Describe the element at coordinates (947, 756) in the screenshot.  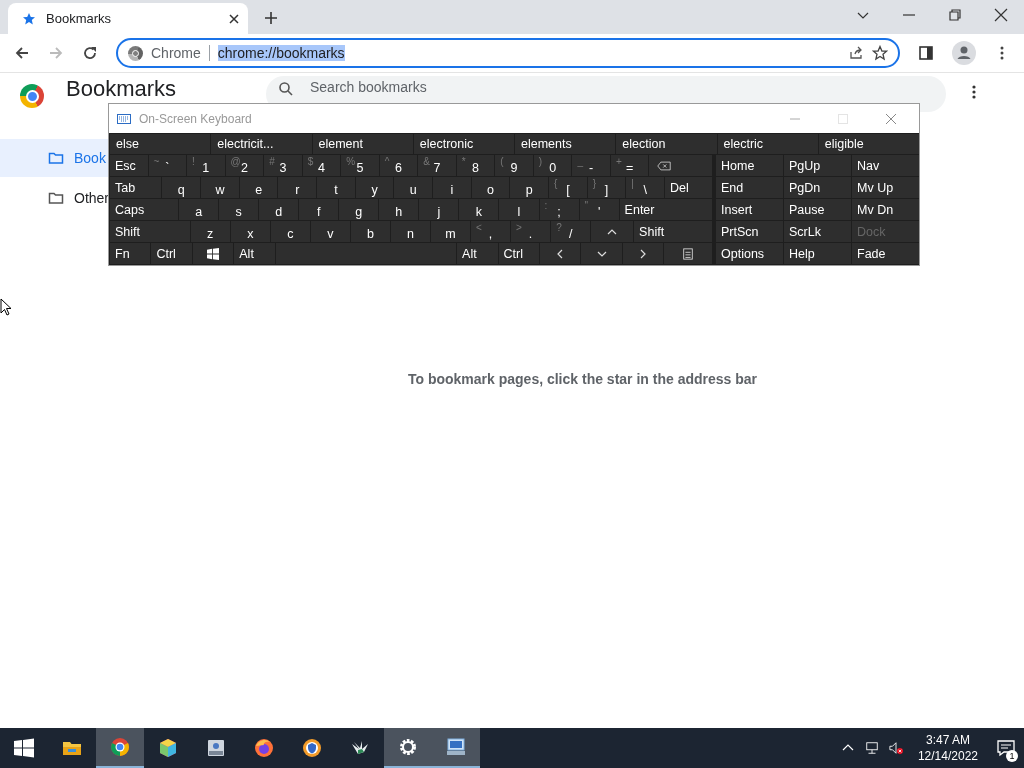
I see `clock-date: 12/14/2022` at that location.